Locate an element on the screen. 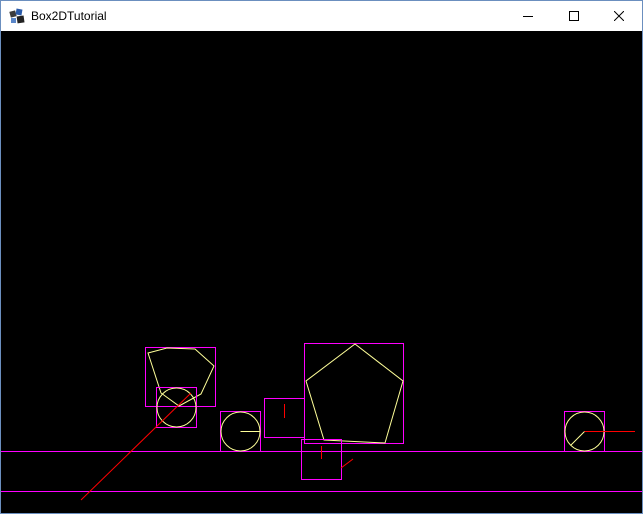 The width and height of the screenshot is (643, 514). minimize-icon is located at coordinates (528, 16).